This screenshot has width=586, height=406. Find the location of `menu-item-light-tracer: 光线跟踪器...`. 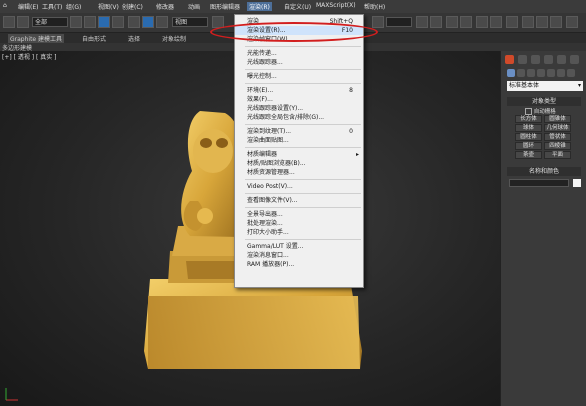

menu-item-light-tracer: 光线跟踪器... is located at coordinates (299, 62).